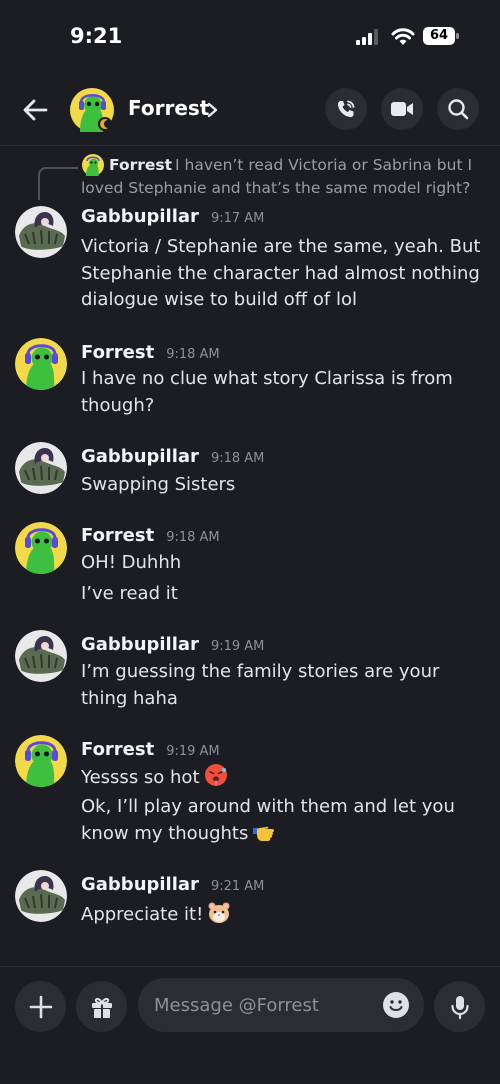 The height and width of the screenshot is (1084, 500). What do you see at coordinates (250, 109) in the screenshot?
I see `chat-header: Forrest` at bounding box center [250, 109].